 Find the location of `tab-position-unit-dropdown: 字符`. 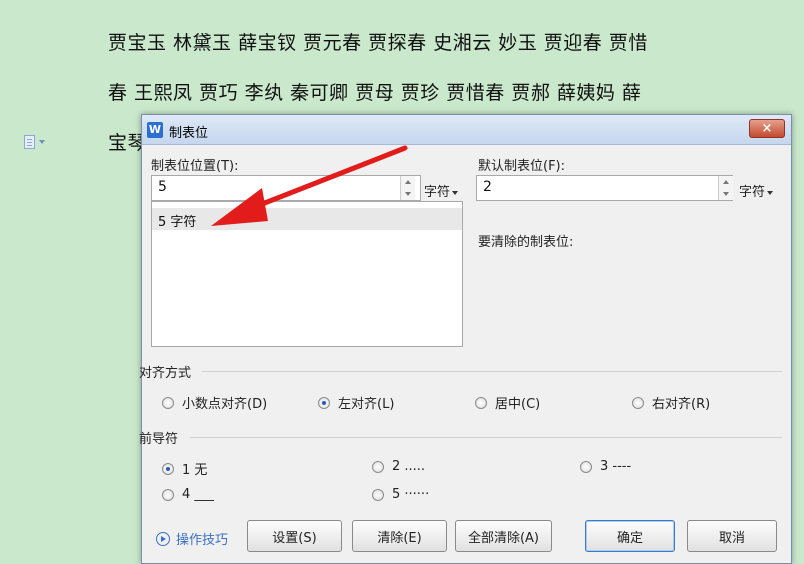

tab-position-unit-dropdown: 字符 is located at coordinates (441, 190).